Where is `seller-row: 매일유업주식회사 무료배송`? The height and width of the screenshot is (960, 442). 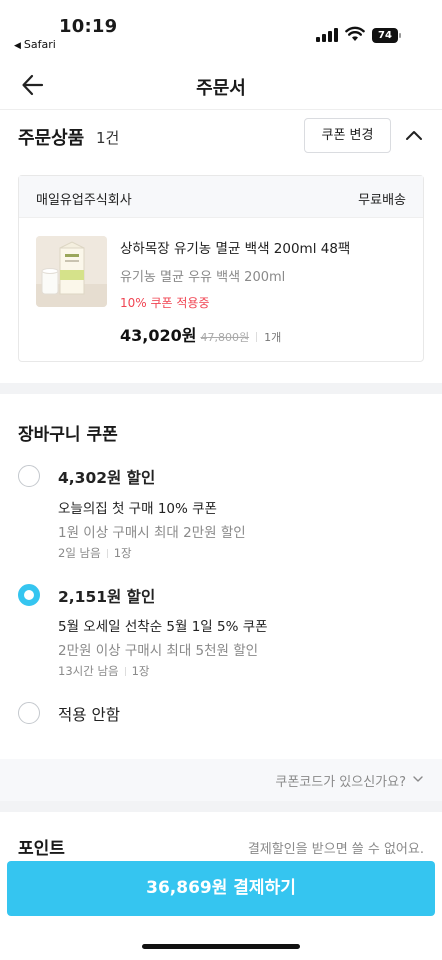
seller-row: 매일유업주식회사 무료배송 is located at coordinates (221, 197).